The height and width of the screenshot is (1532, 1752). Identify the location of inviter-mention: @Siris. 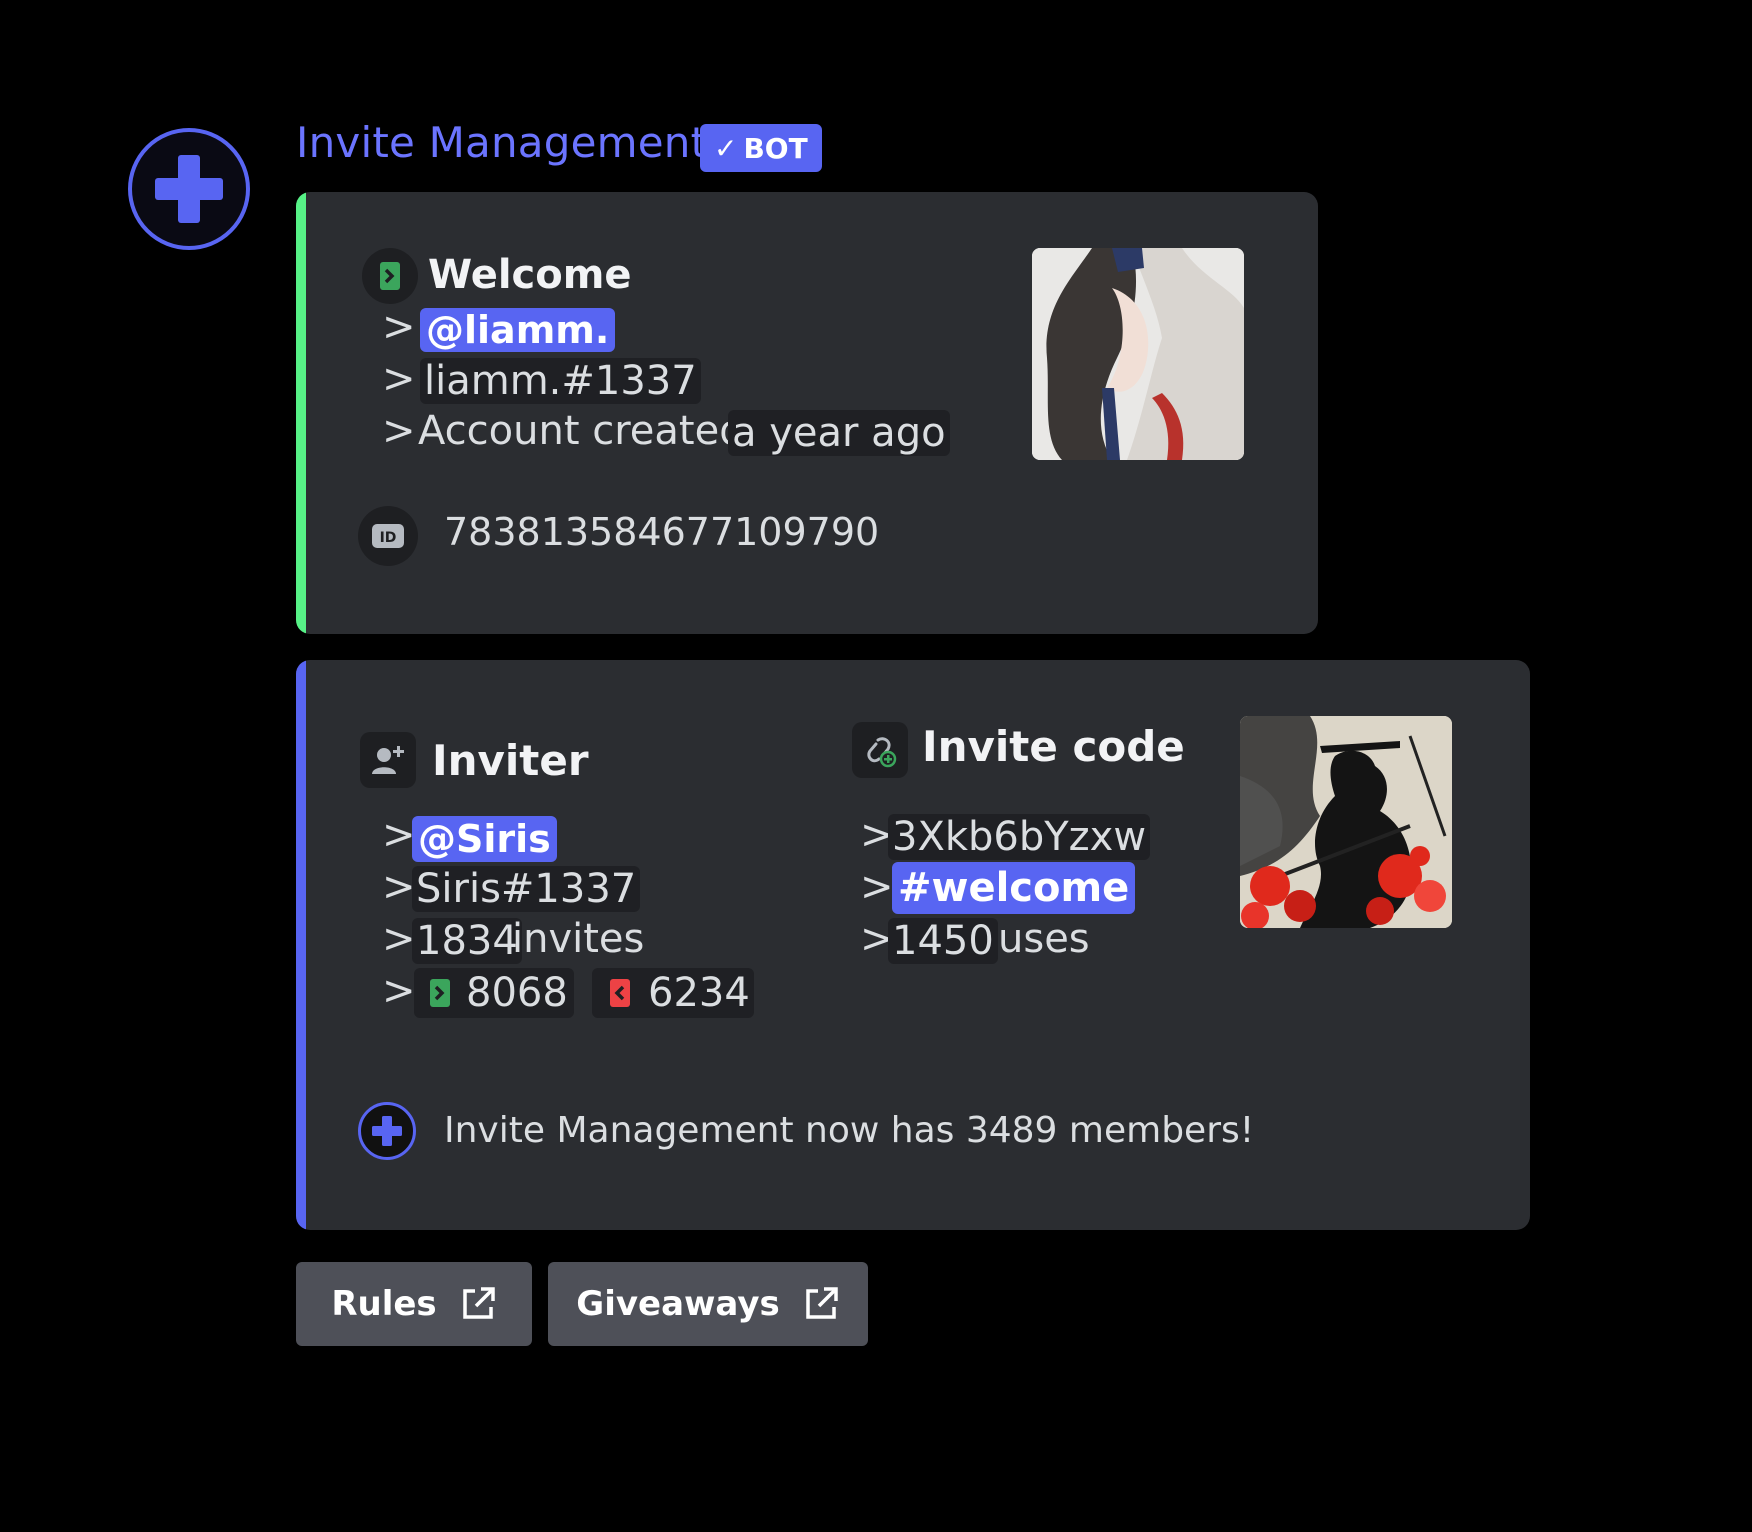
(484, 839).